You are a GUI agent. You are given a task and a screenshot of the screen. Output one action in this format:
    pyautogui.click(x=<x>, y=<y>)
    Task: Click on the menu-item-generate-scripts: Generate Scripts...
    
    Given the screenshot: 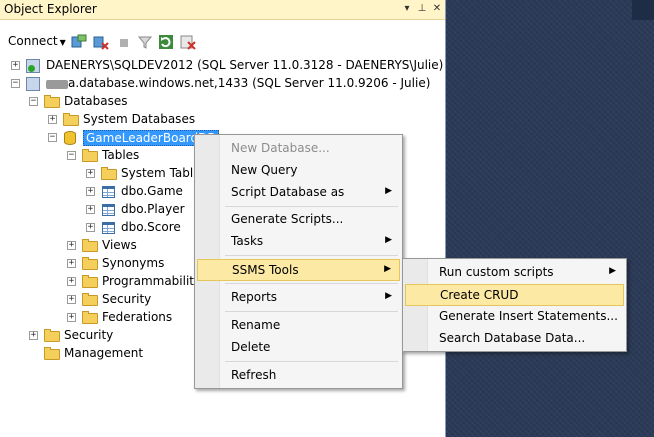 What is the action you would take?
    pyautogui.click(x=298, y=220)
    